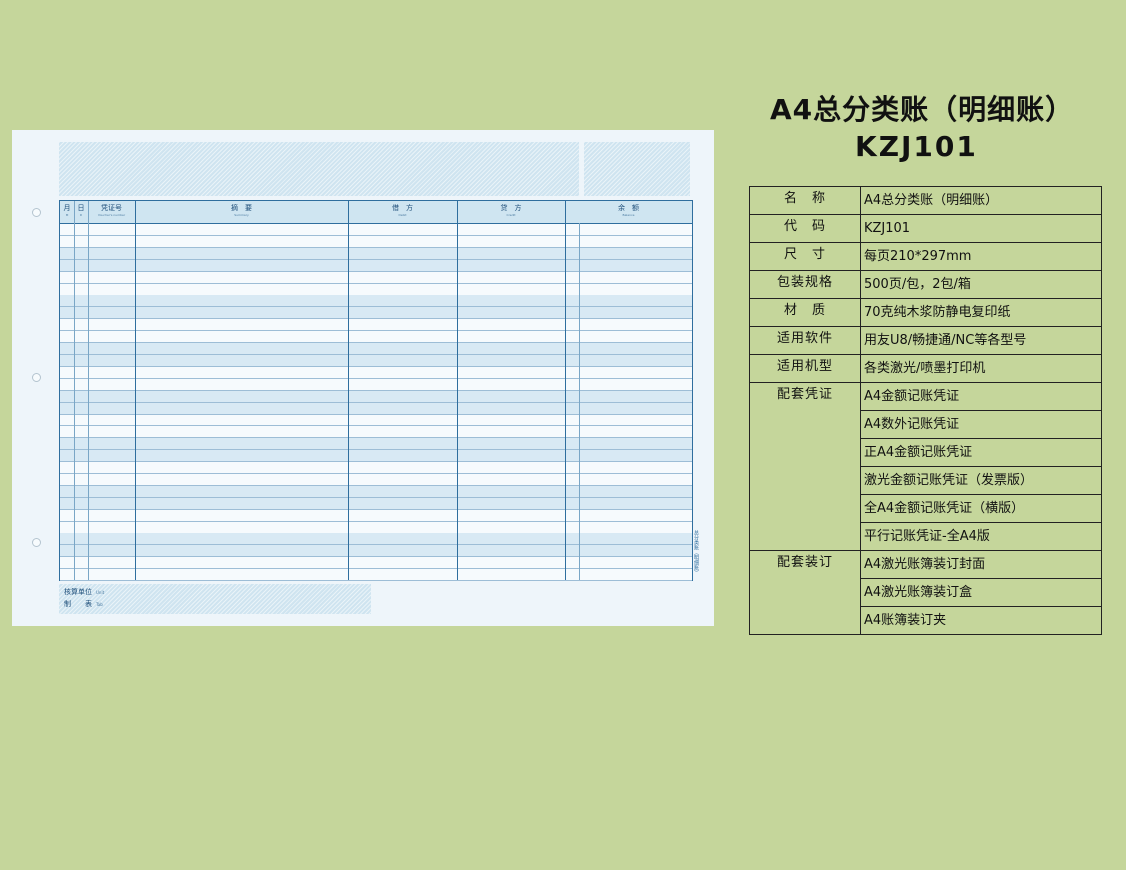 Image resolution: width=1126 pixels, height=870 pixels. Describe the element at coordinates (981, 620) in the screenshot. I see `binding-item: A4账簿装订夹` at that location.